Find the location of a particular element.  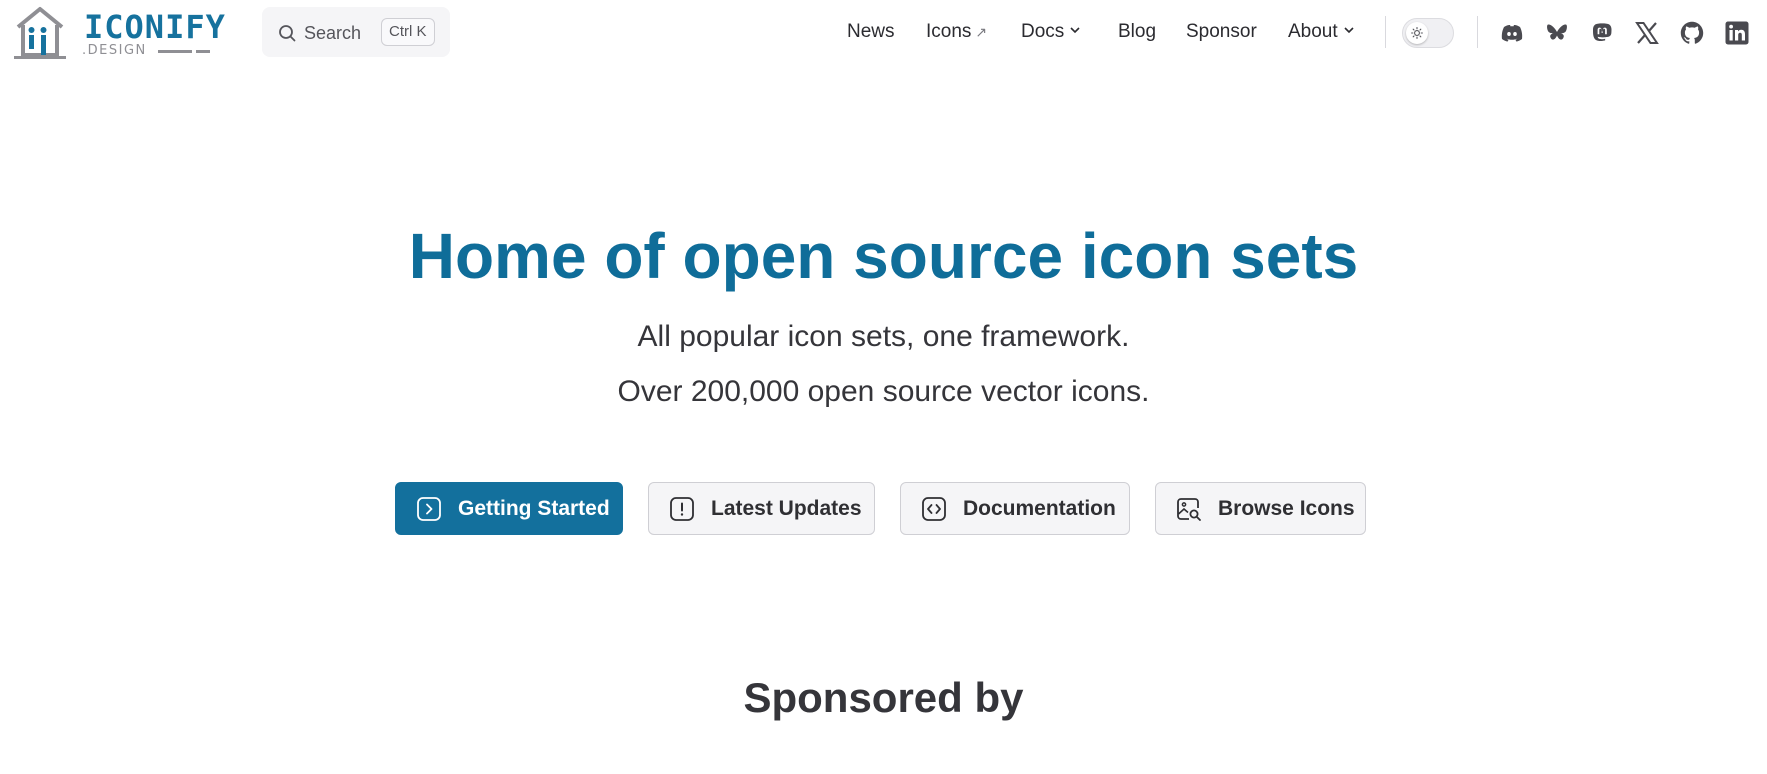

linkedin-icon is located at coordinates (1737, 33).